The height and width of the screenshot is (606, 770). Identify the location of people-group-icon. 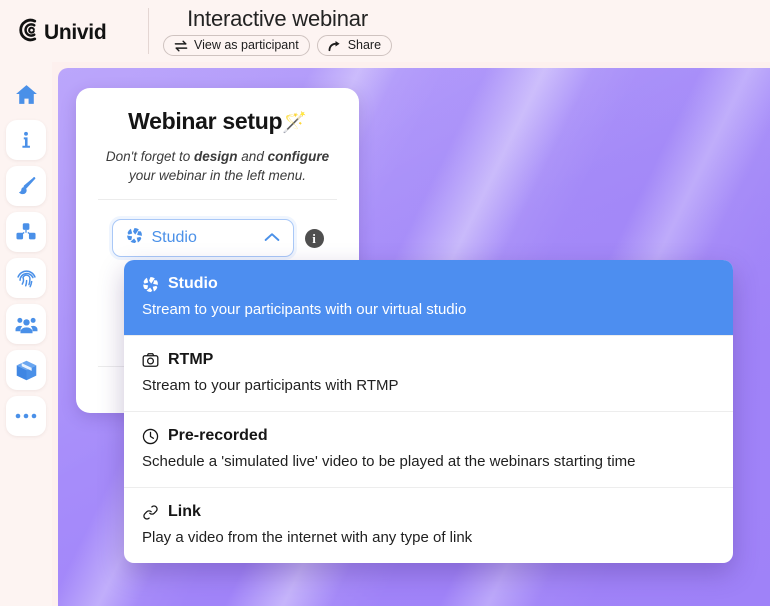
(26, 324).